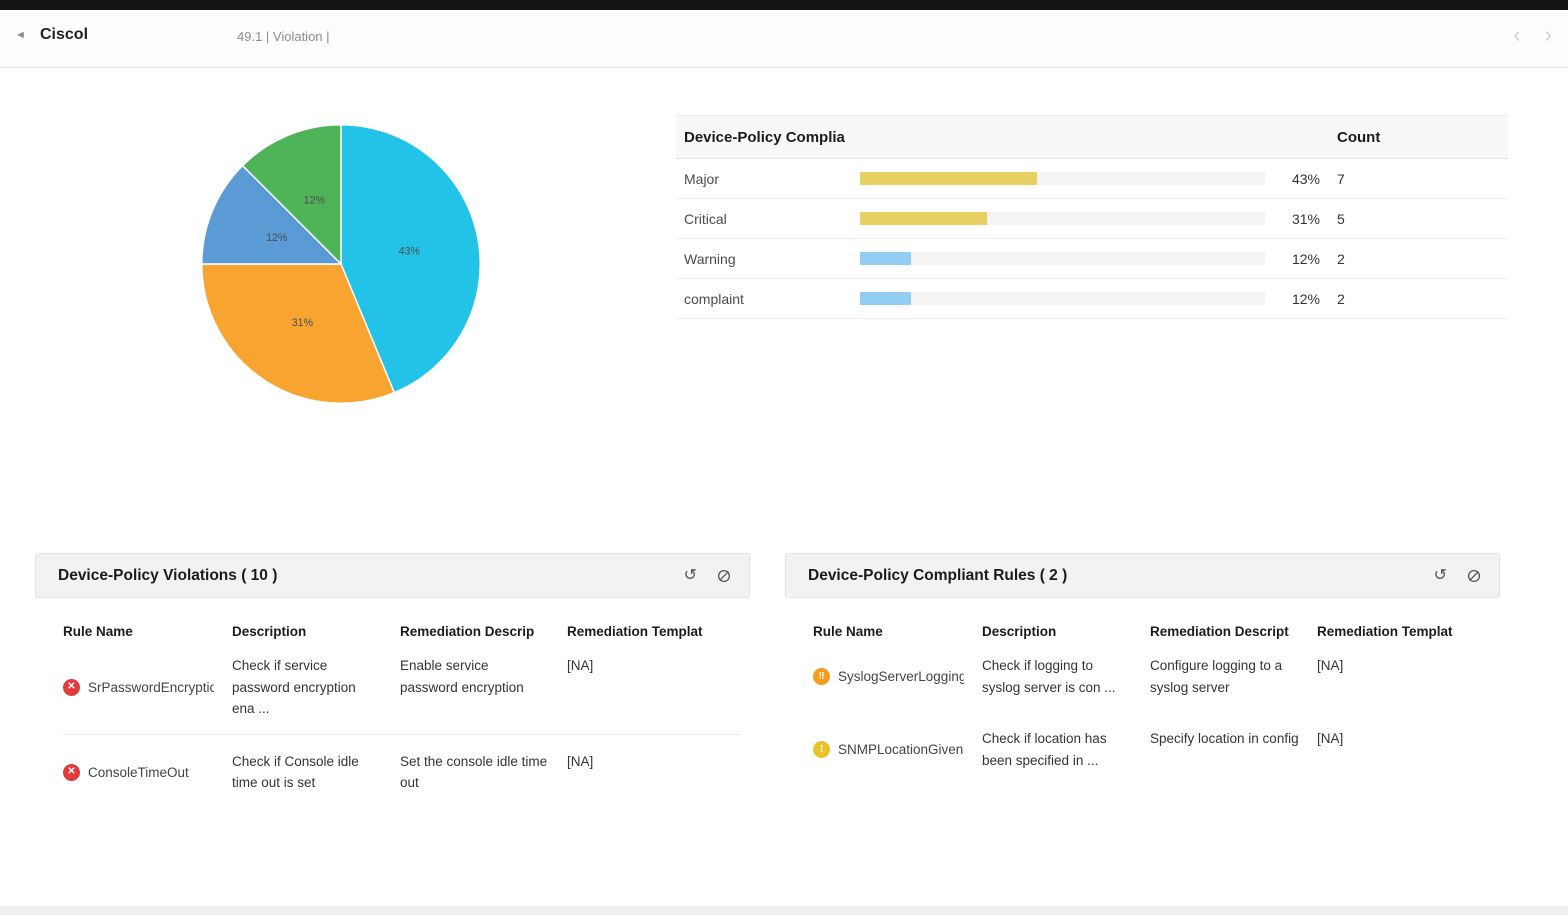  What do you see at coordinates (1219, 631) in the screenshot?
I see `column-header: Remediation Descript` at bounding box center [1219, 631].